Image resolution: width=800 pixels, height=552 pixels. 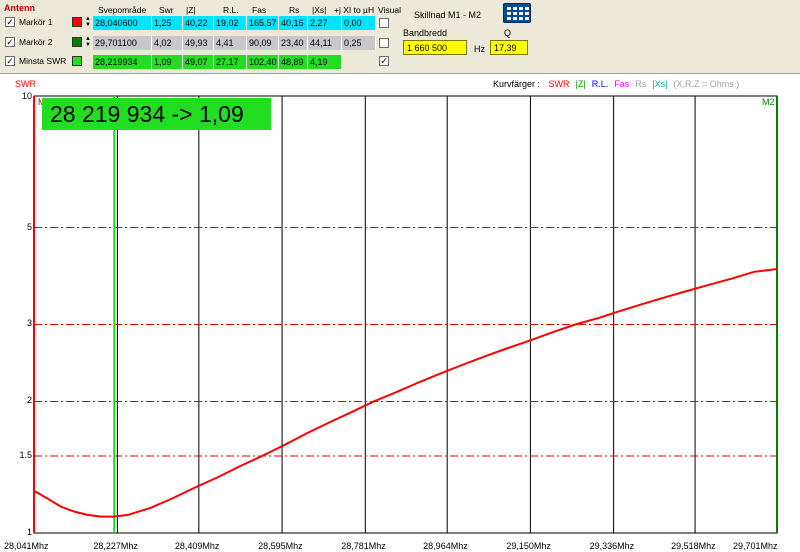 I want to click on marker1-z: 40,22, so click(x=198, y=23).